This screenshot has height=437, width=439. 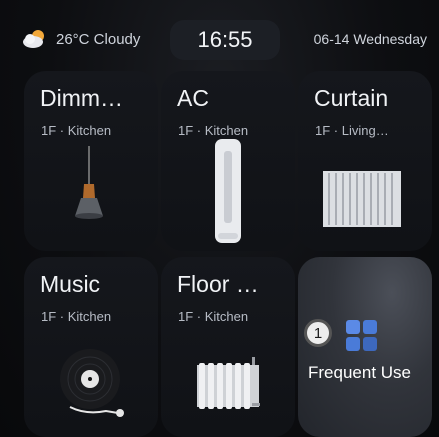 What do you see at coordinates (225, 40) in the screenshot?
I see `clock-time: 16:55` at bounding box center [225, 40].